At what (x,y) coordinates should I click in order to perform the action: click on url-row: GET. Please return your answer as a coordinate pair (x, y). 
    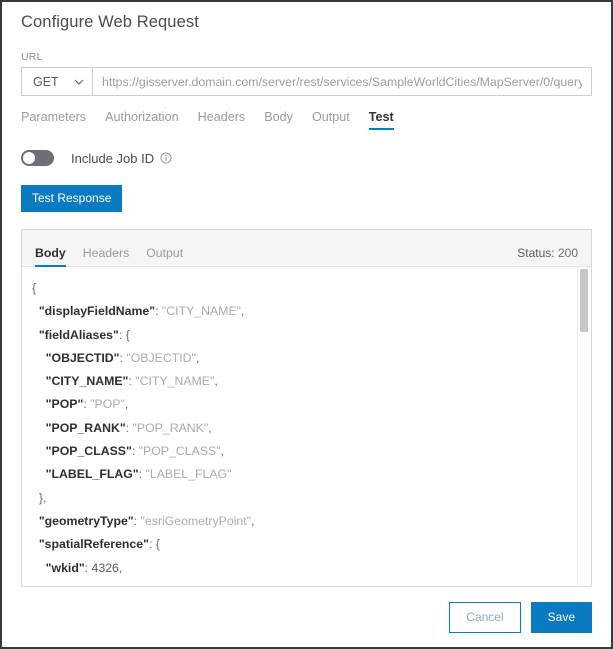
    Looking at the image, I should click on (306, 81).